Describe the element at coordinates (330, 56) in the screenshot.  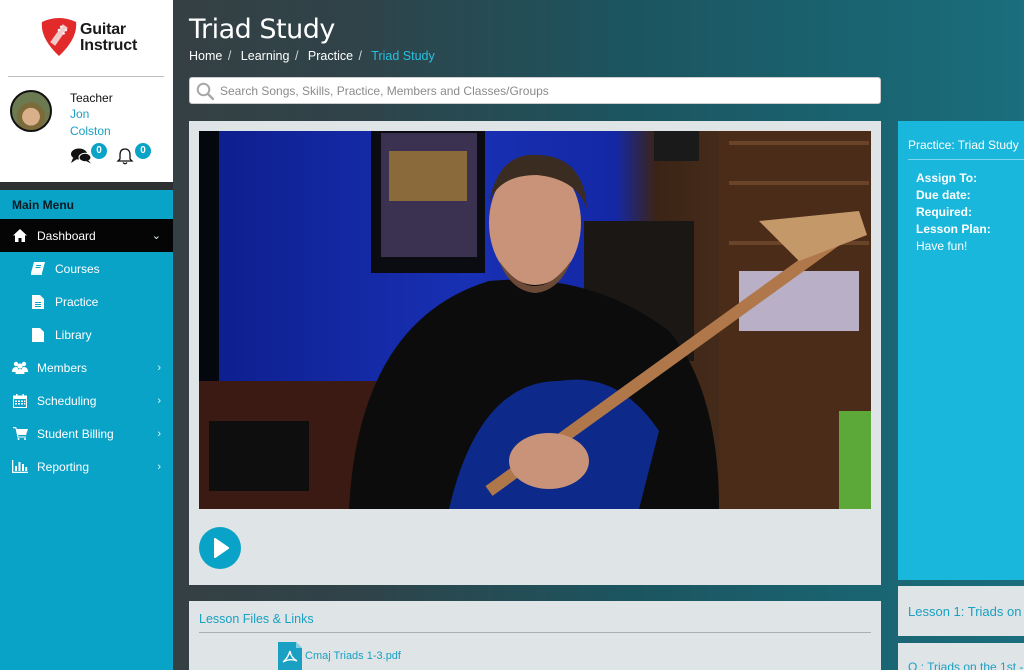
I see `breadcrumb-practice: Practice` at that location.